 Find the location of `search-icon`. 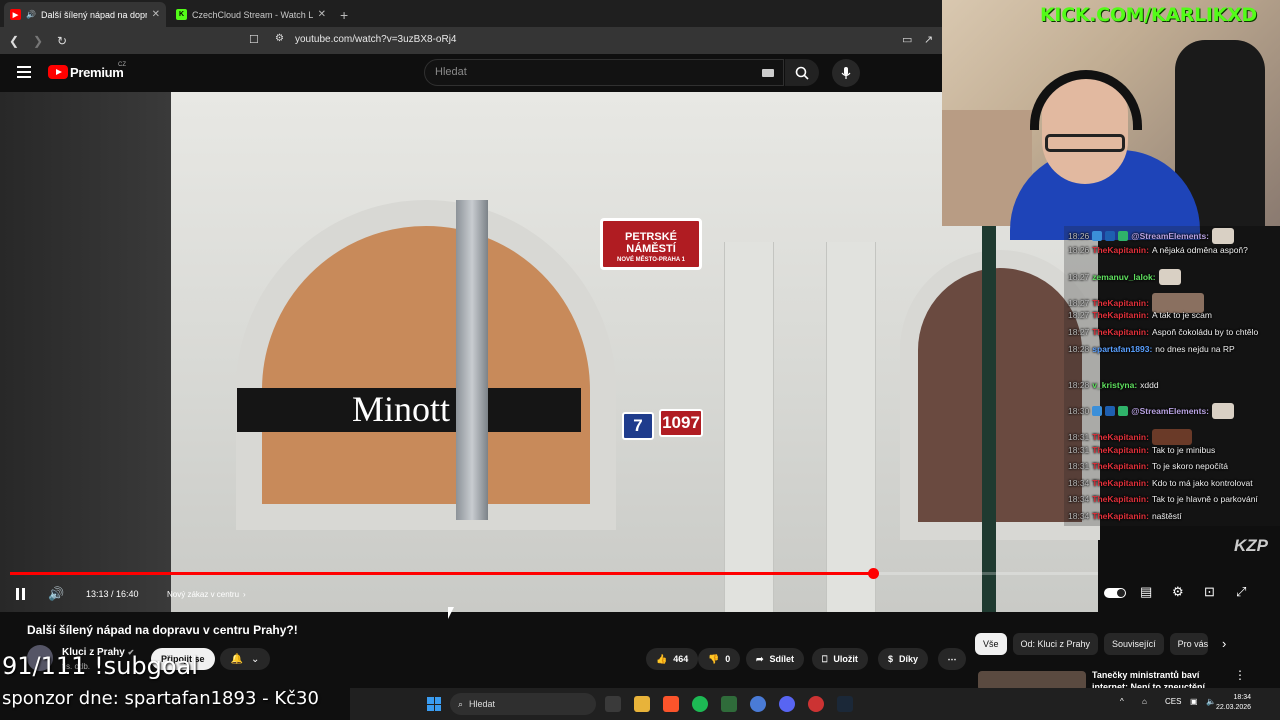

search-icon is located at coordinates (802, 73).